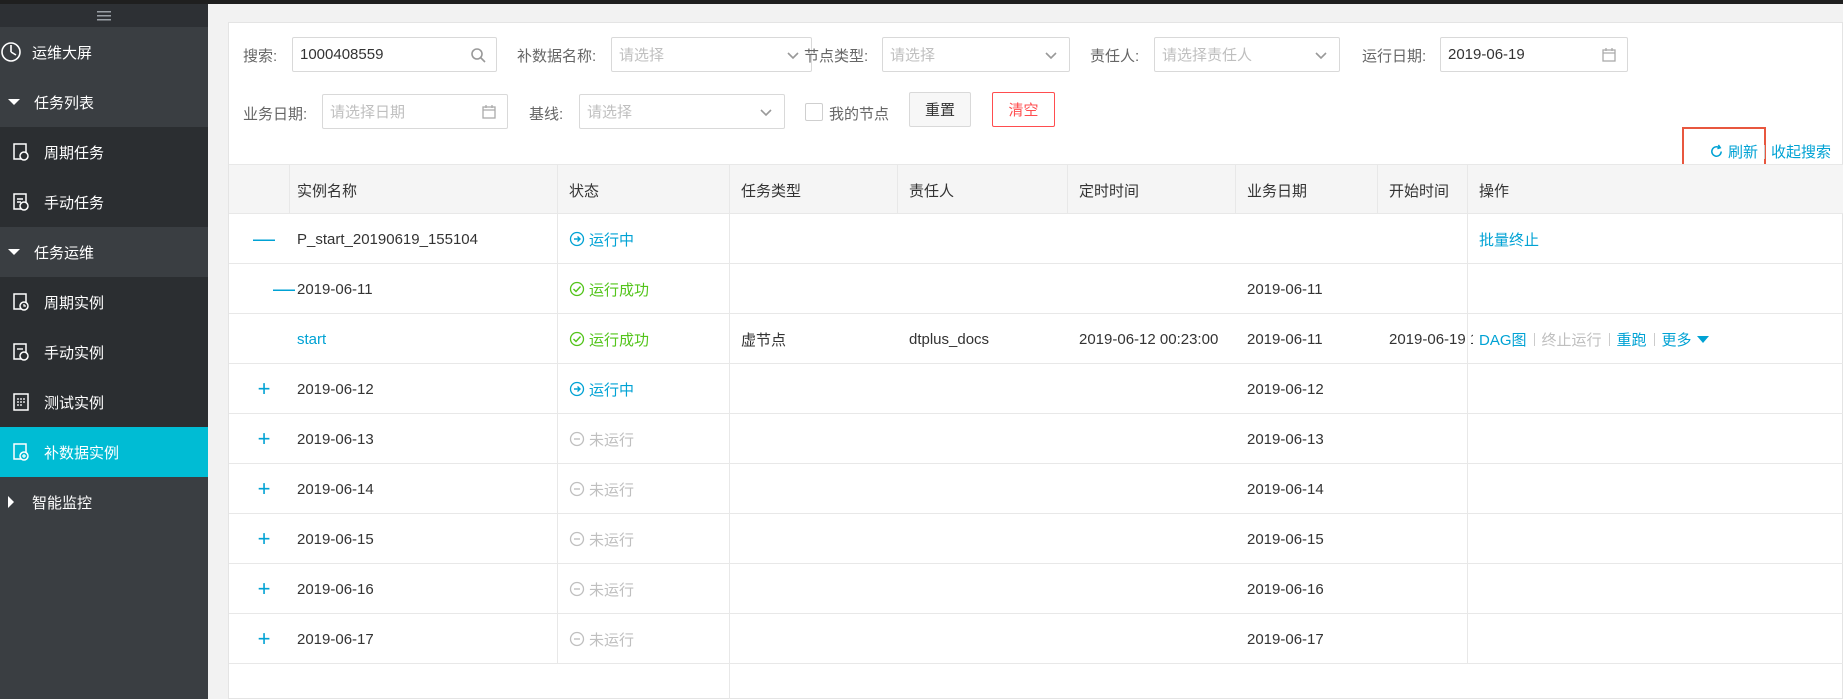  Describe the element at coordinates (1801, 151) in the screenshot. I see `collapse-search-button: 收起搜索` at that location.